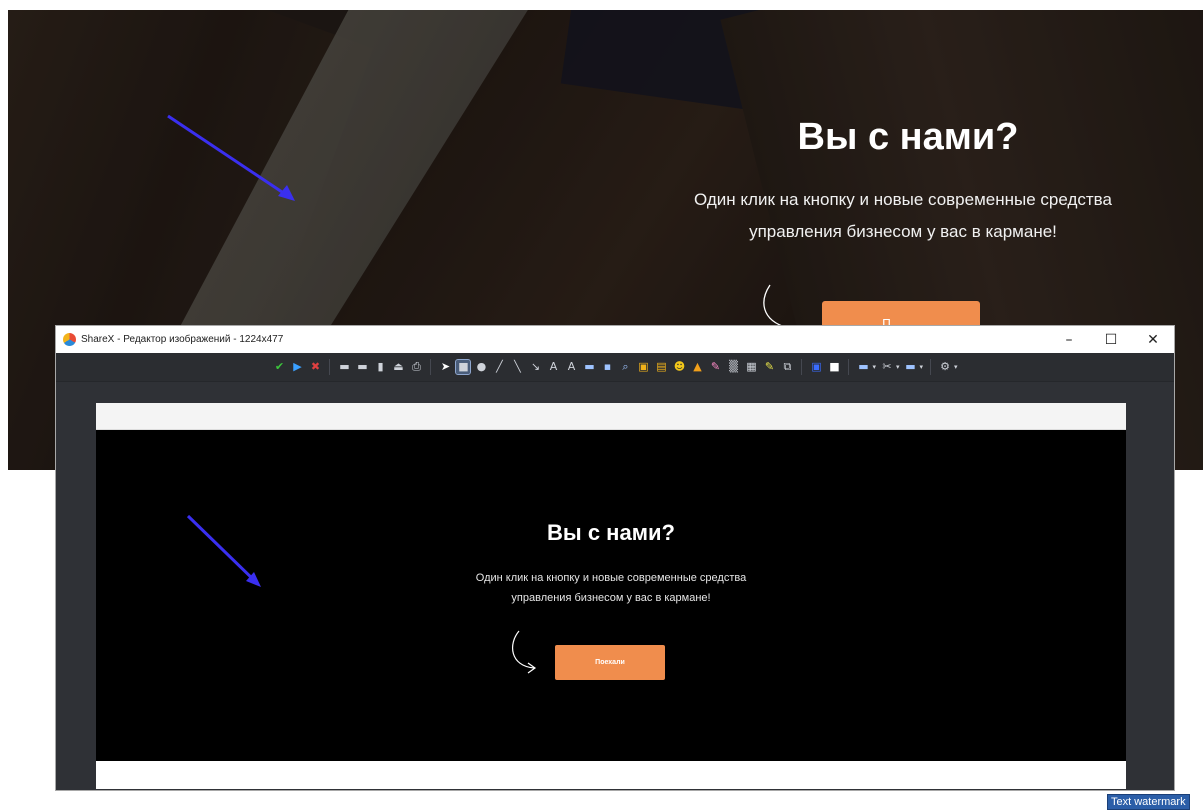  Describe the element at coordinates (610, 662) in the screenshot. I see `captured-cta-button: Поехали` at that location.